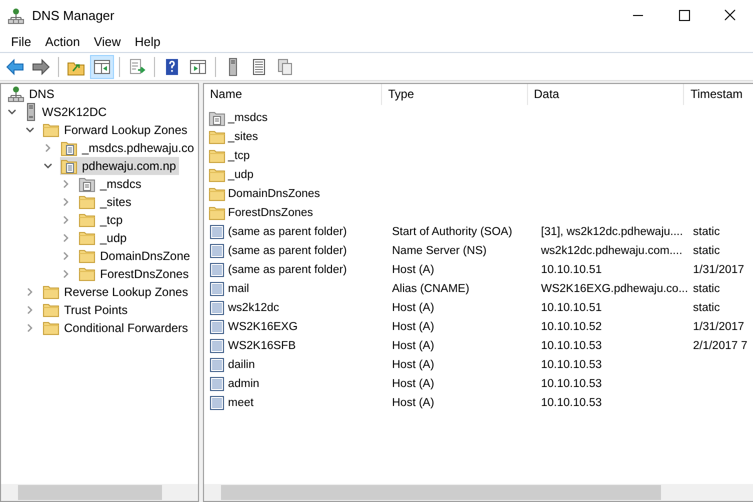  What do you see at coordinates (31, 112) in the screenshot?
I see `server-icon` at bounding box center [31, 112].